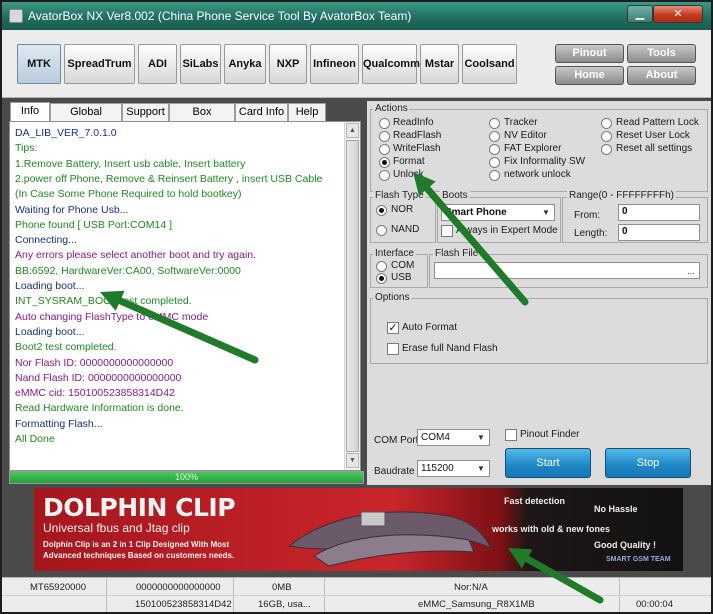 This screenshot has width=713, height=614. I want to click on minimize-button: ▁, so click(640, 14).